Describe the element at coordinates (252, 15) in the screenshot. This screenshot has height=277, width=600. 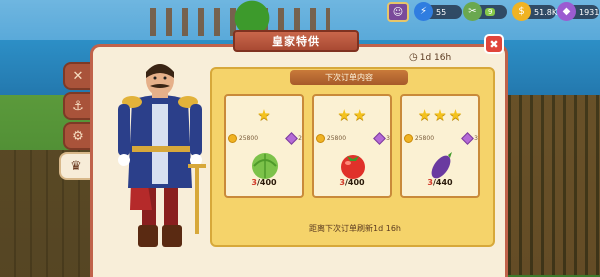
I see `palm-tree` at that location.